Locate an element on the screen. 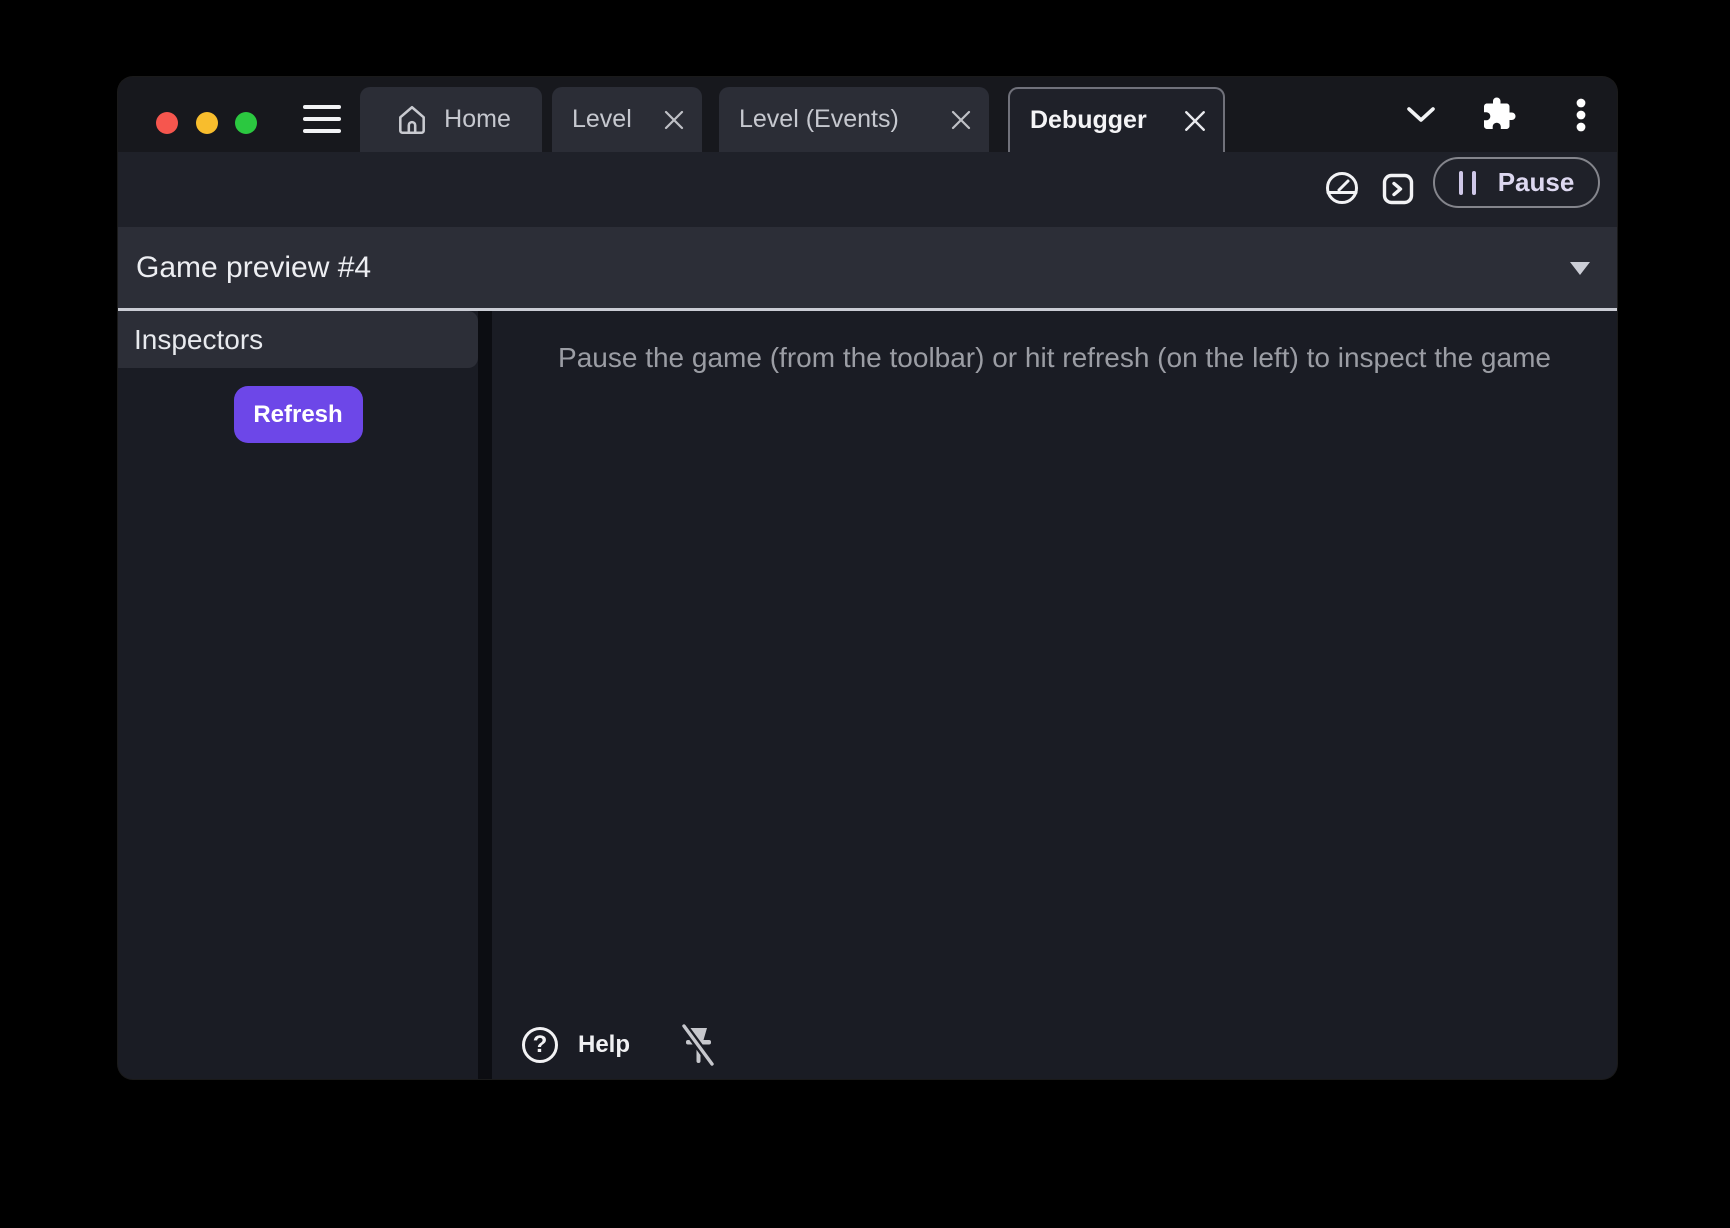  tab-level-events: Level (Events) is located at coordinates (854, 119).